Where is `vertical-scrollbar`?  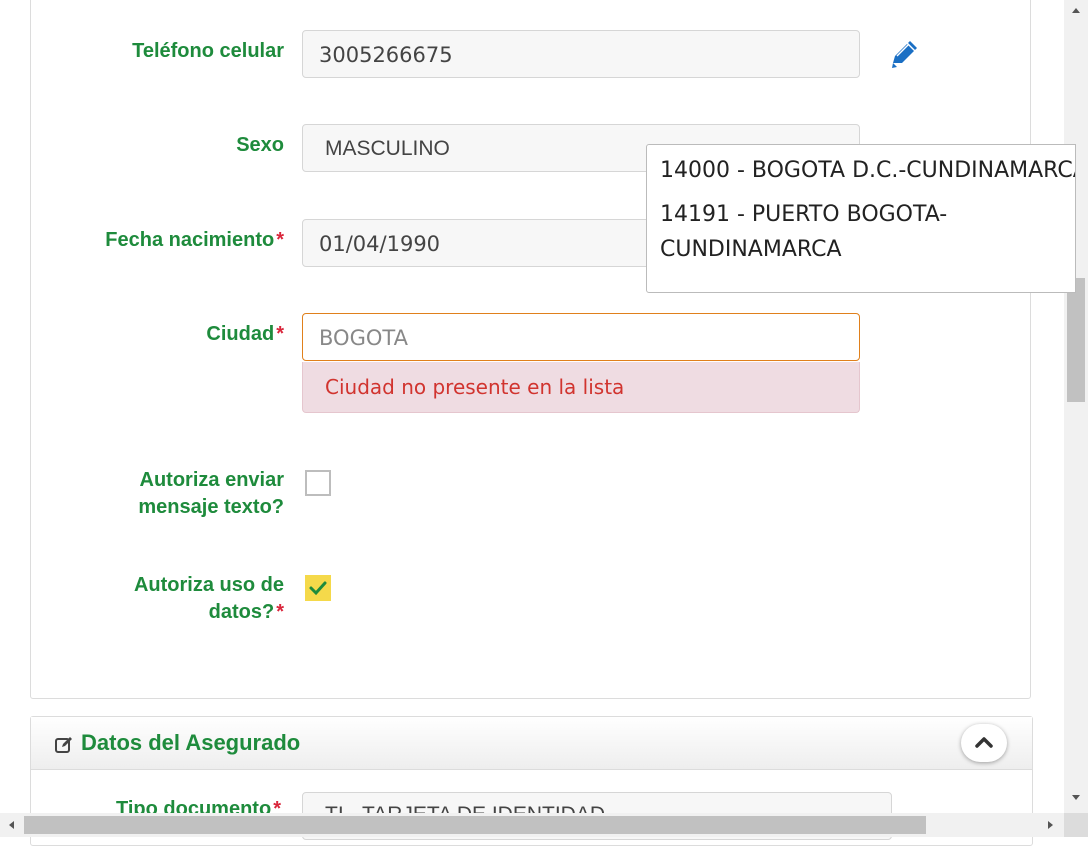
vertical-scrollbar is located at coordinates (1076, 406).